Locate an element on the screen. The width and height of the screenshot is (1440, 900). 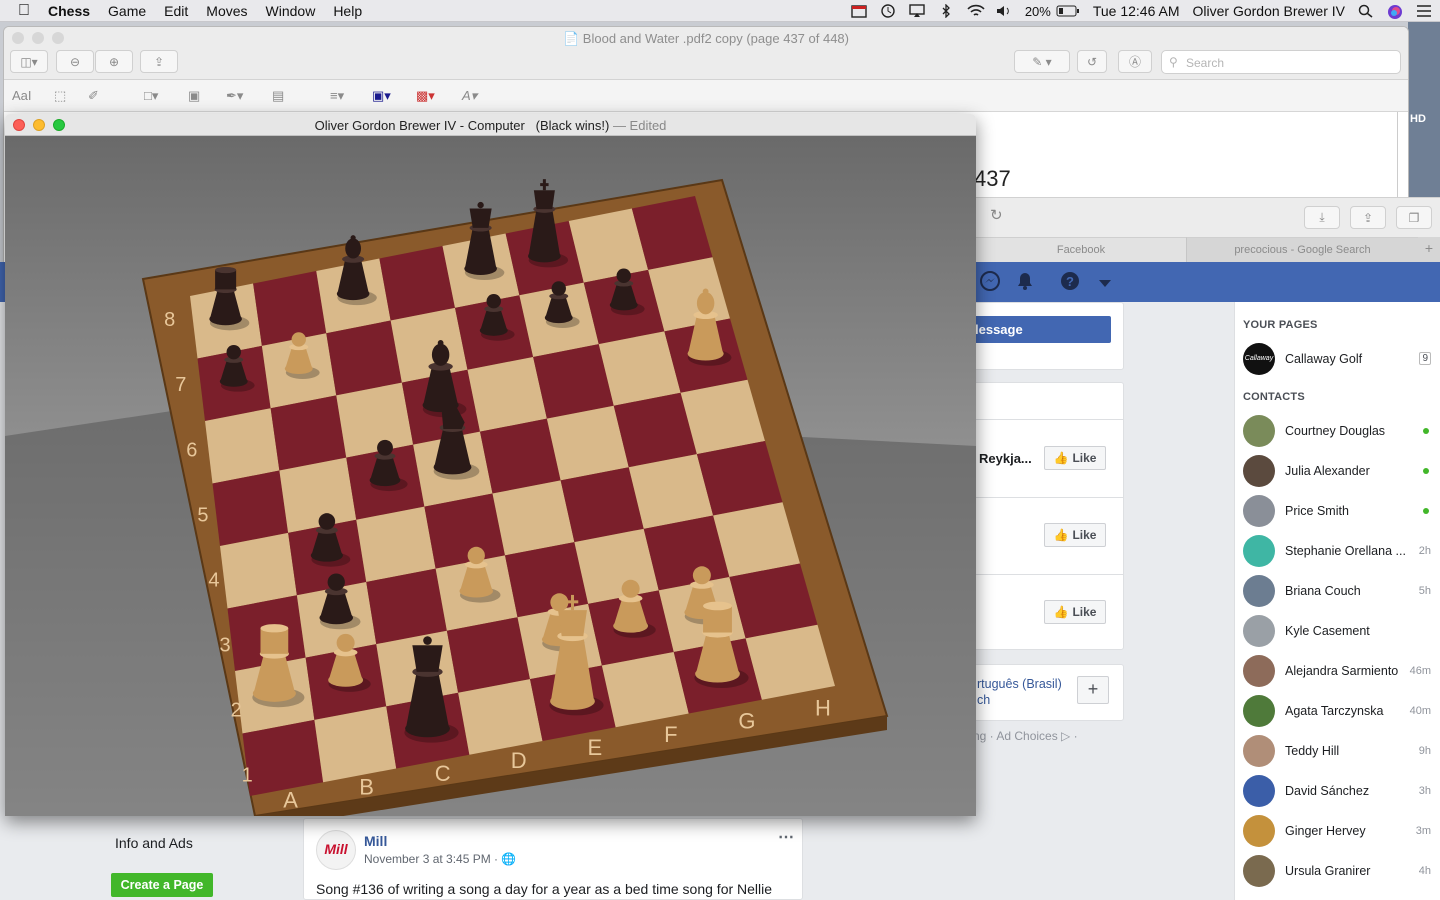
contact-avatar is located at coordinates (1259, 751).